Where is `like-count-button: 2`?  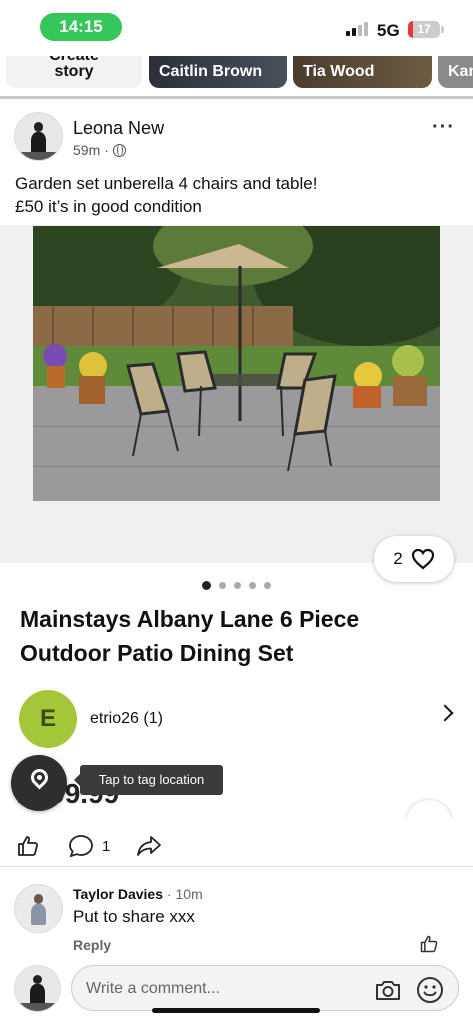
like-count-button: 2 is located at coordinates (414, 559).